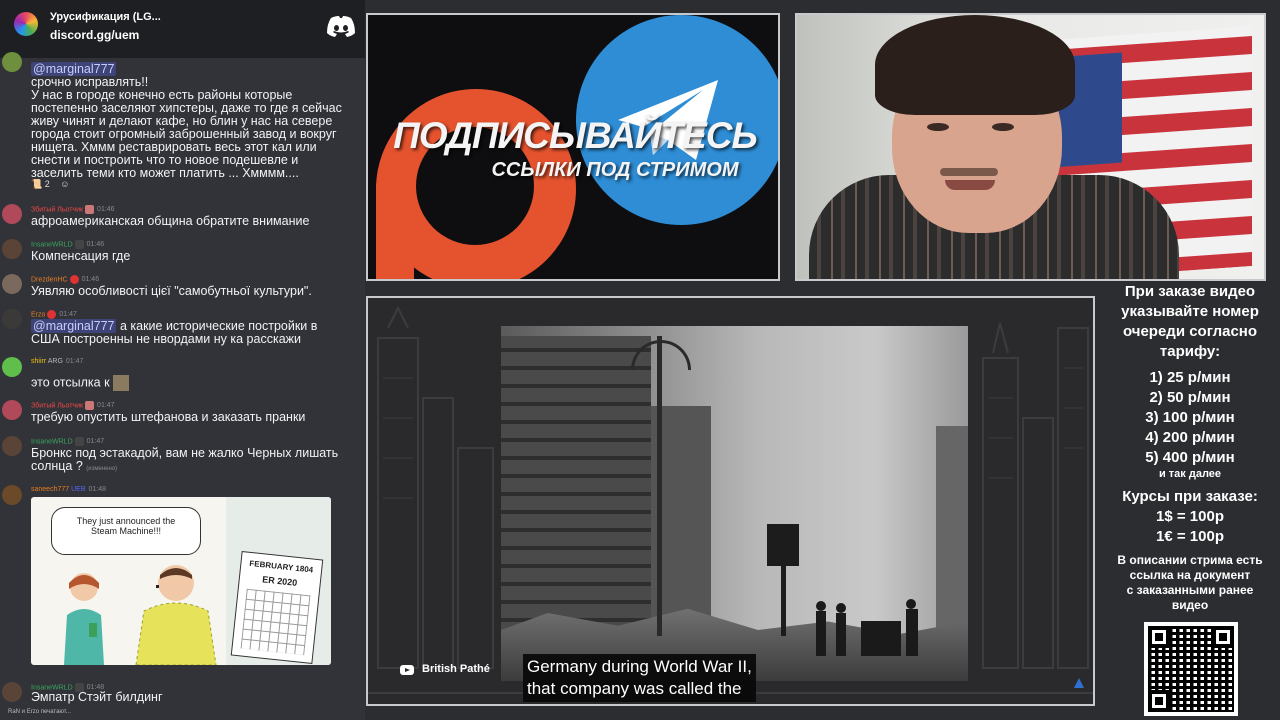  What do you see at coordinates (1190, 457) in the screenshot?
I see `tariff-item: 5) 400 р/мин` at bounding box center [1190, 457].